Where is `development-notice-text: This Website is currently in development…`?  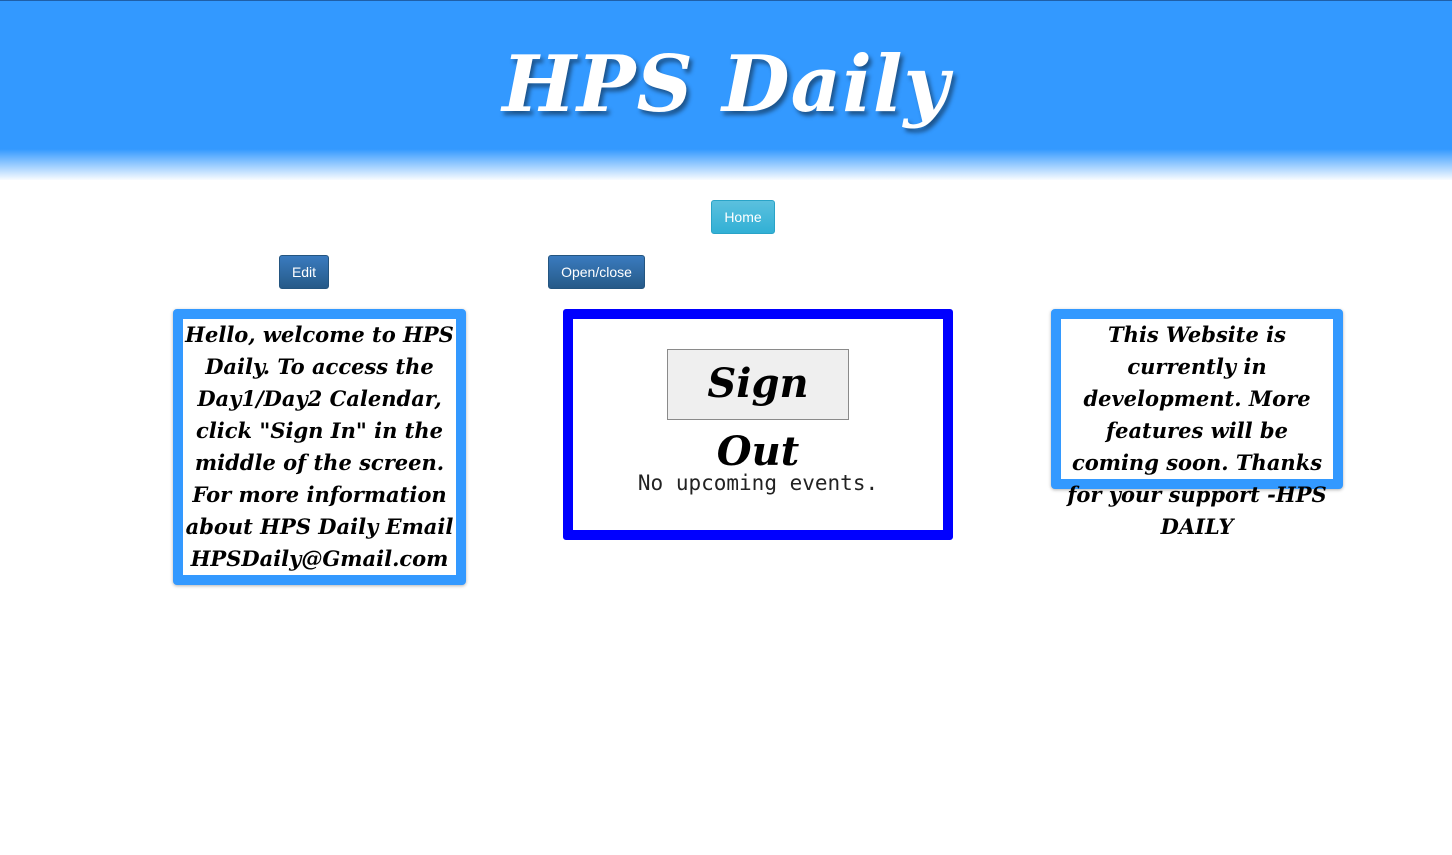 development-notice-text: This Website is currently in development… is located at coordinates (1197, 430).